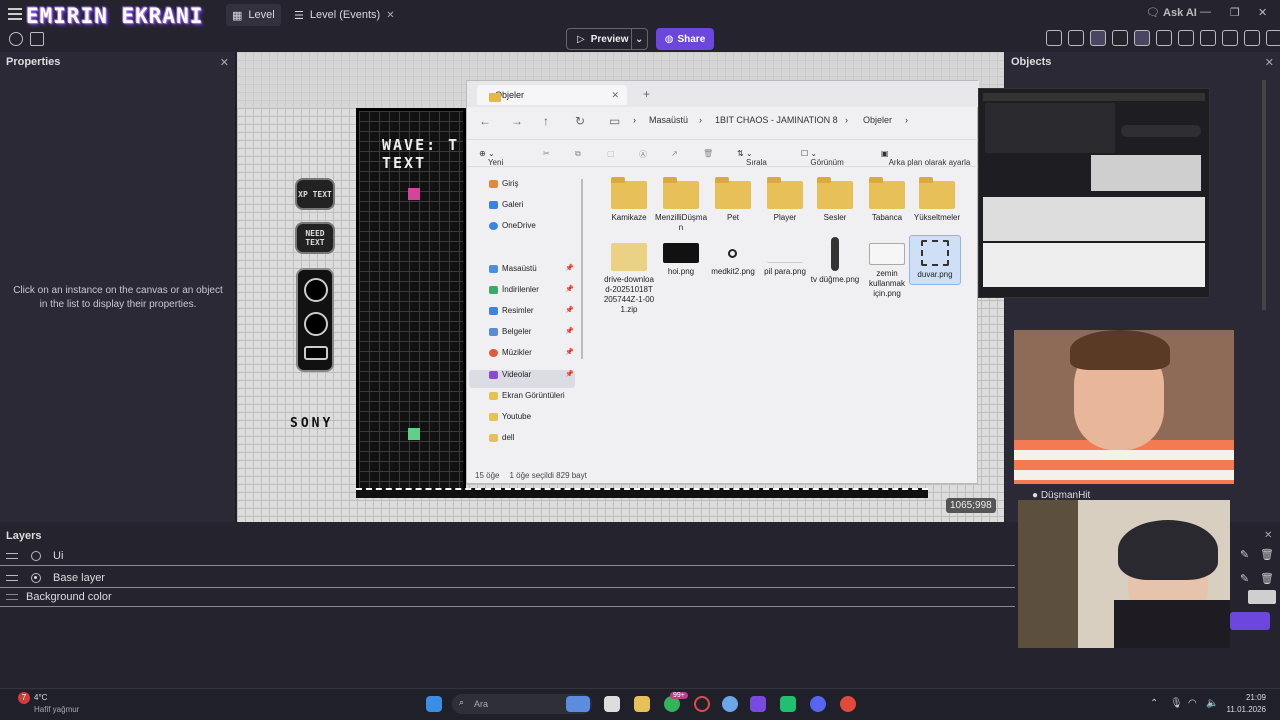 The image size is (1280, 720). What do you see at coordinates (511, 310) in the screenshot?
I see `sidebar-item-pictures: Resimler` at bounding box center [511, 310].